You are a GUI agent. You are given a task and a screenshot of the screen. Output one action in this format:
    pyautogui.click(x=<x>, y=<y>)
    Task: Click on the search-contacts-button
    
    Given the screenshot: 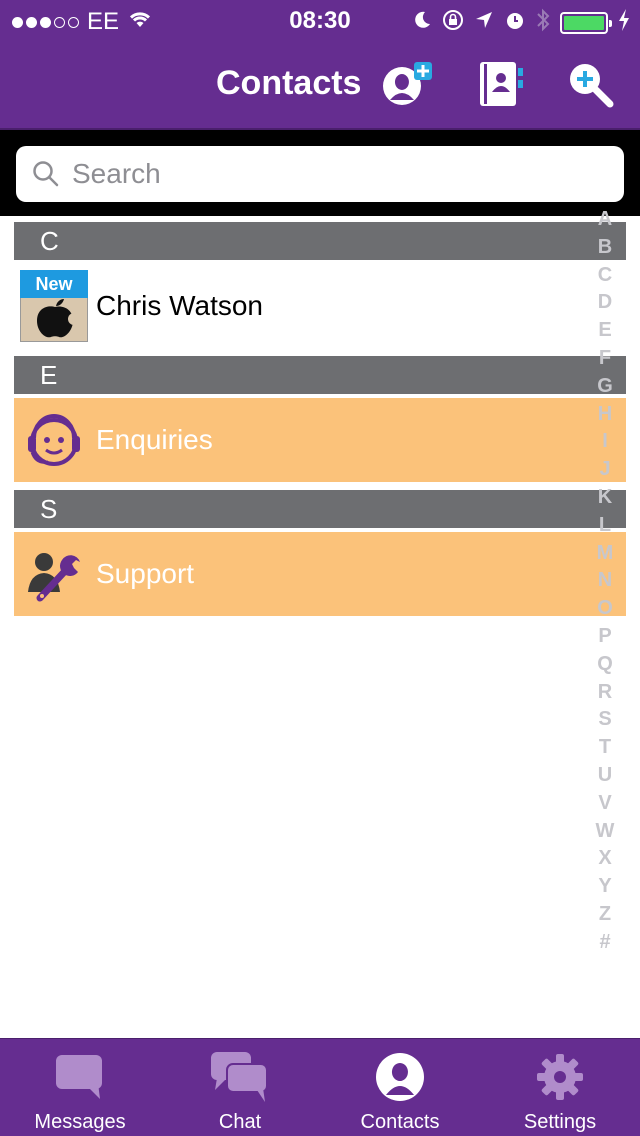 What is the action you would take?
    pyautogui.click(x=590, y=84)
    